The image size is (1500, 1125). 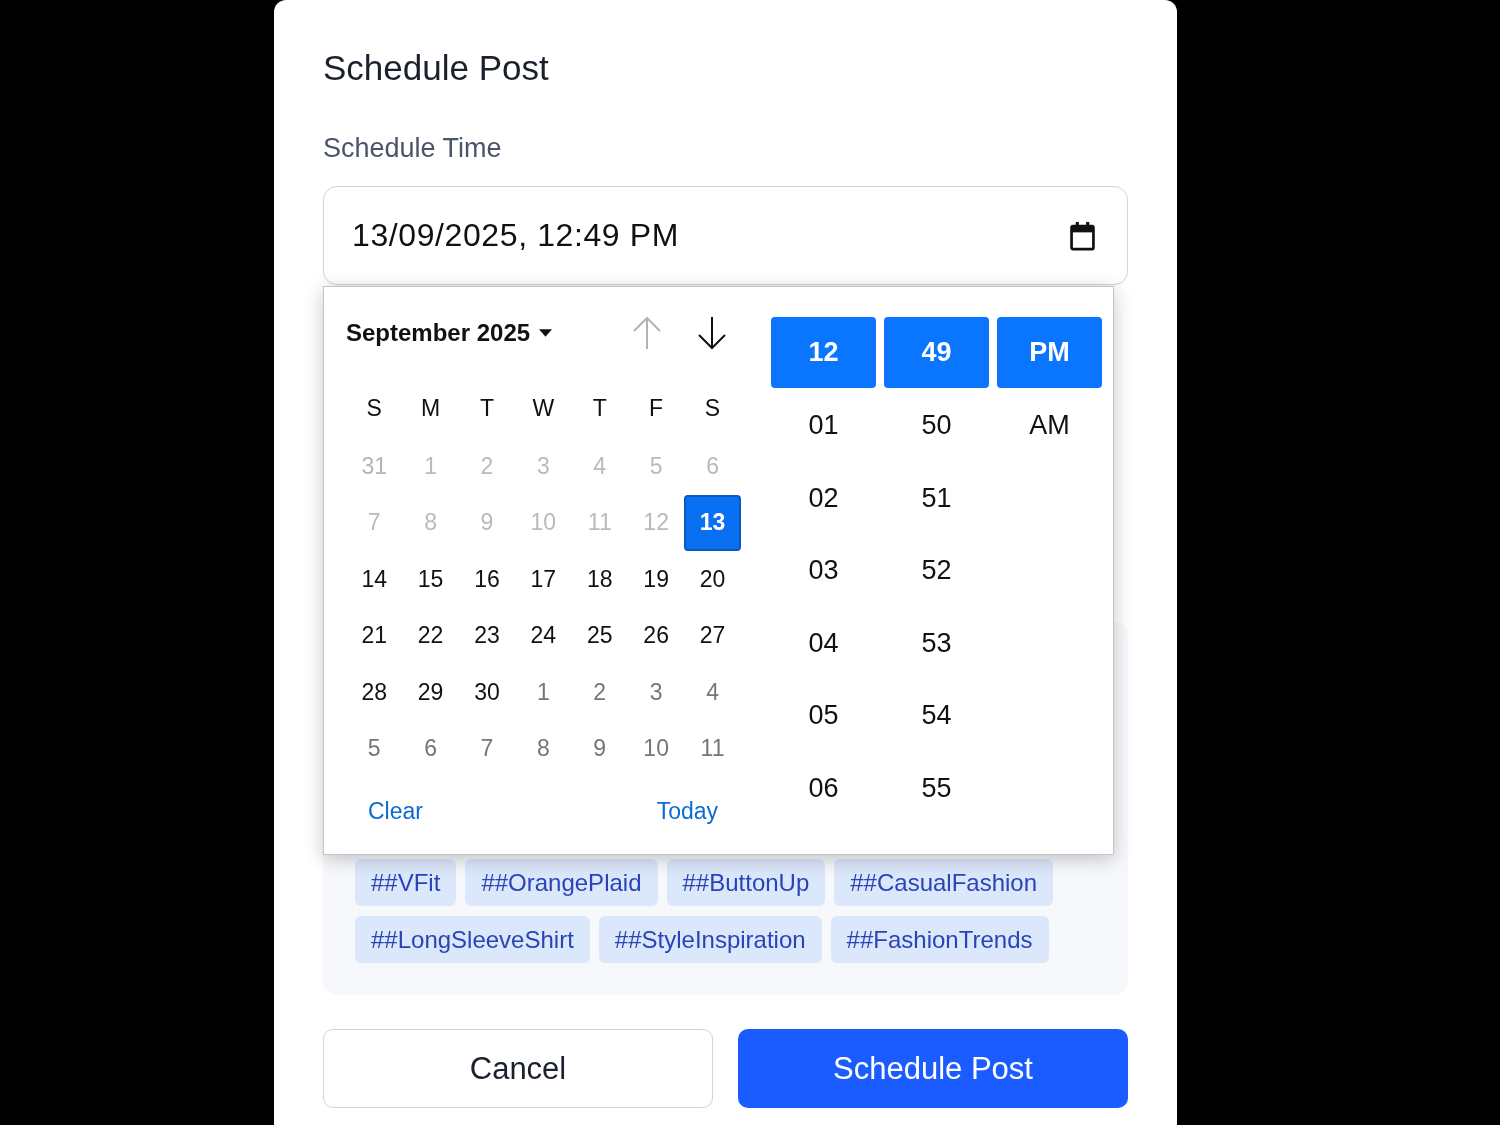 I want to click on calendar-day: 13, so click(x=712, y=522).